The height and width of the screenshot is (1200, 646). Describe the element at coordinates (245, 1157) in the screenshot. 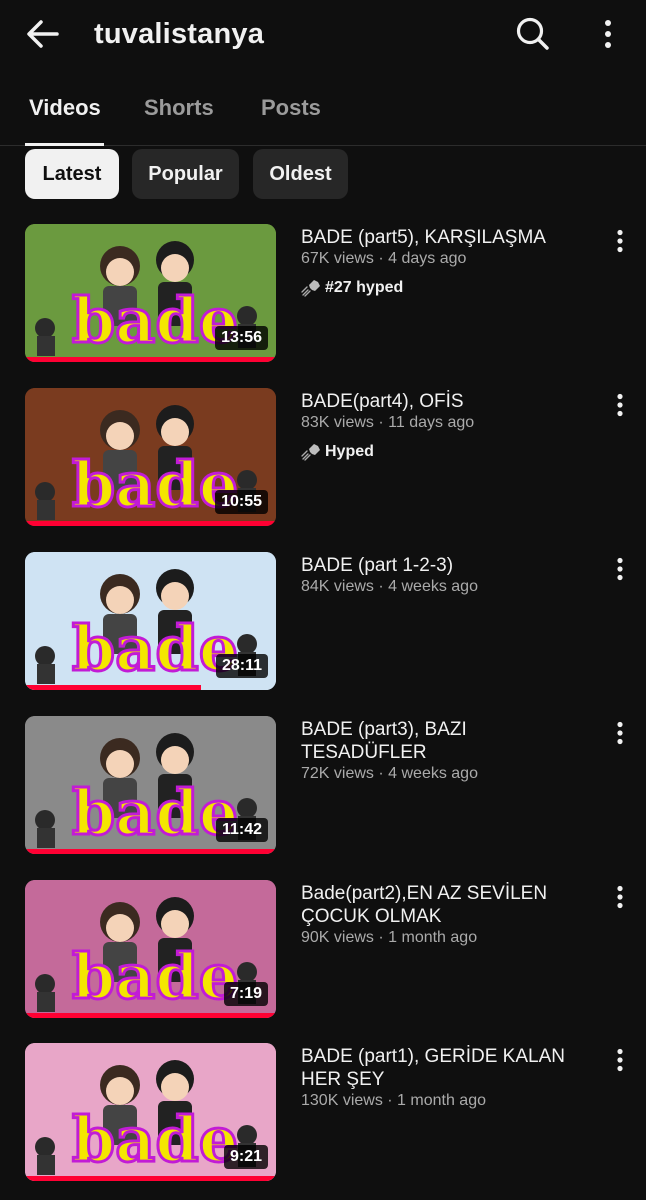

I see `duration-badge: 9:21` at that location.